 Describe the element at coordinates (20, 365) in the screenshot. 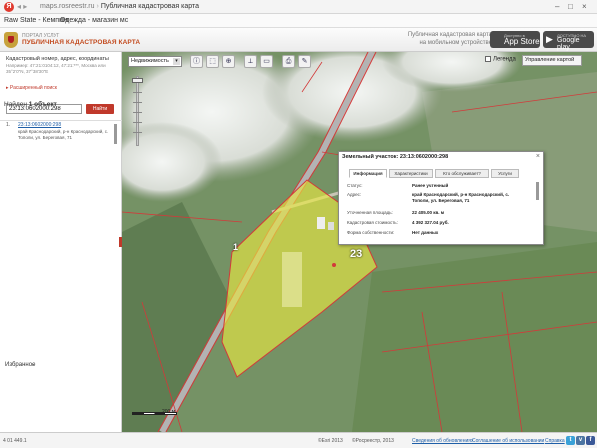

I see `favorites-toggle: Избранное` at that location.